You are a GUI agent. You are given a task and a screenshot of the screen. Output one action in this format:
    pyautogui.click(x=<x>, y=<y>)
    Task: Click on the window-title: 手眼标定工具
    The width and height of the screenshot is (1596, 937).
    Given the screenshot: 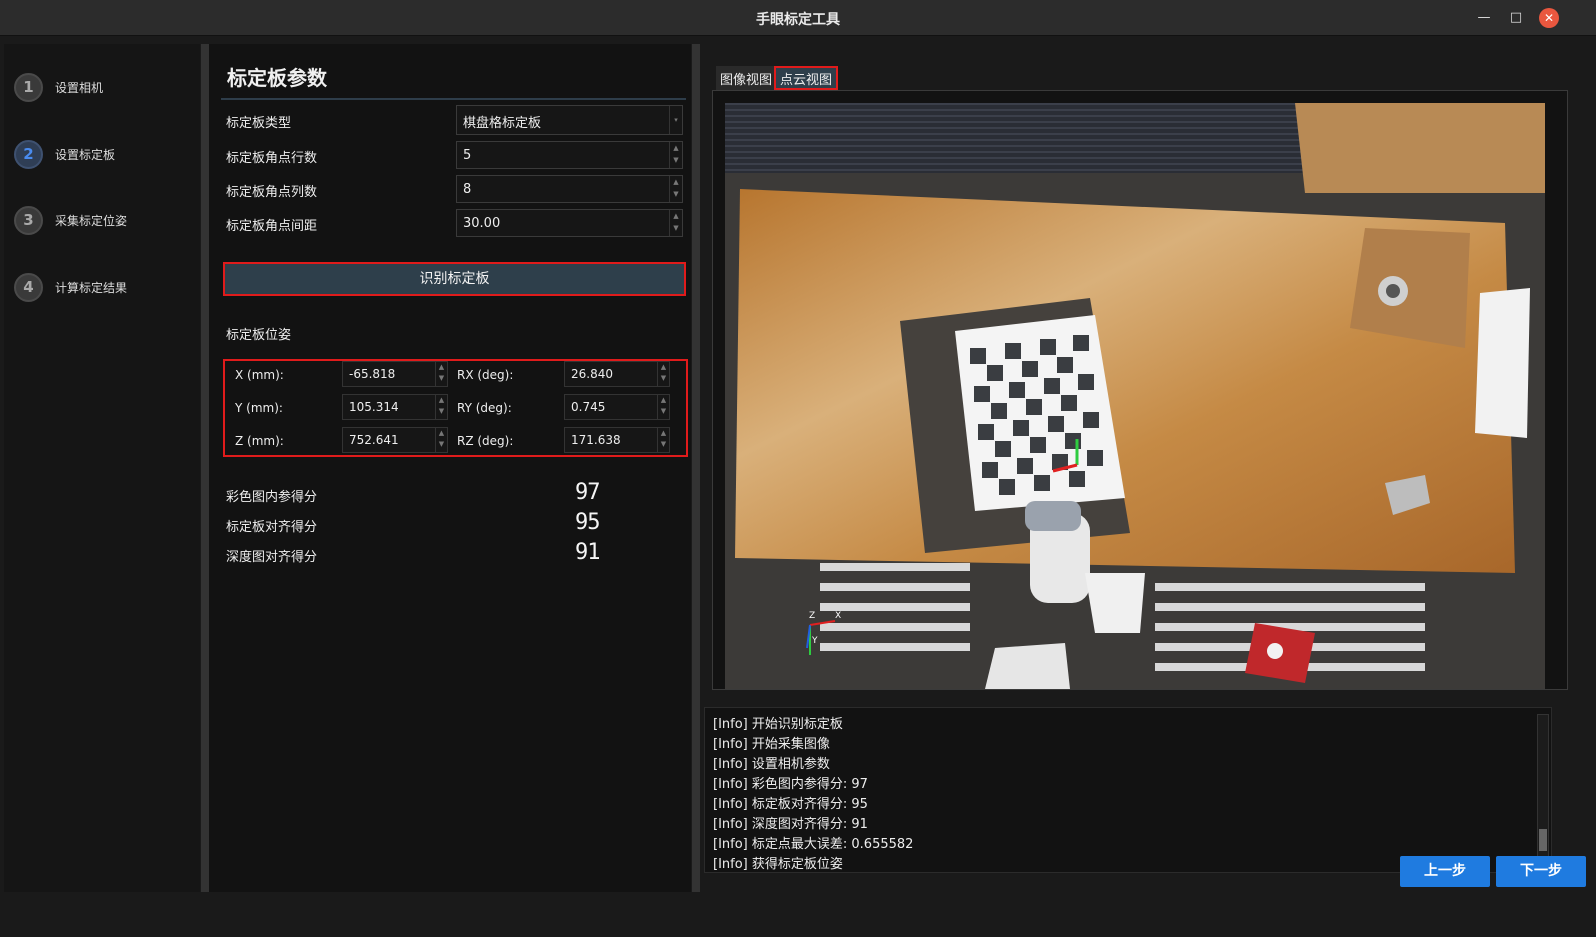 What is the action you would take?
    pyautogui.click(x=798, y=20)
    